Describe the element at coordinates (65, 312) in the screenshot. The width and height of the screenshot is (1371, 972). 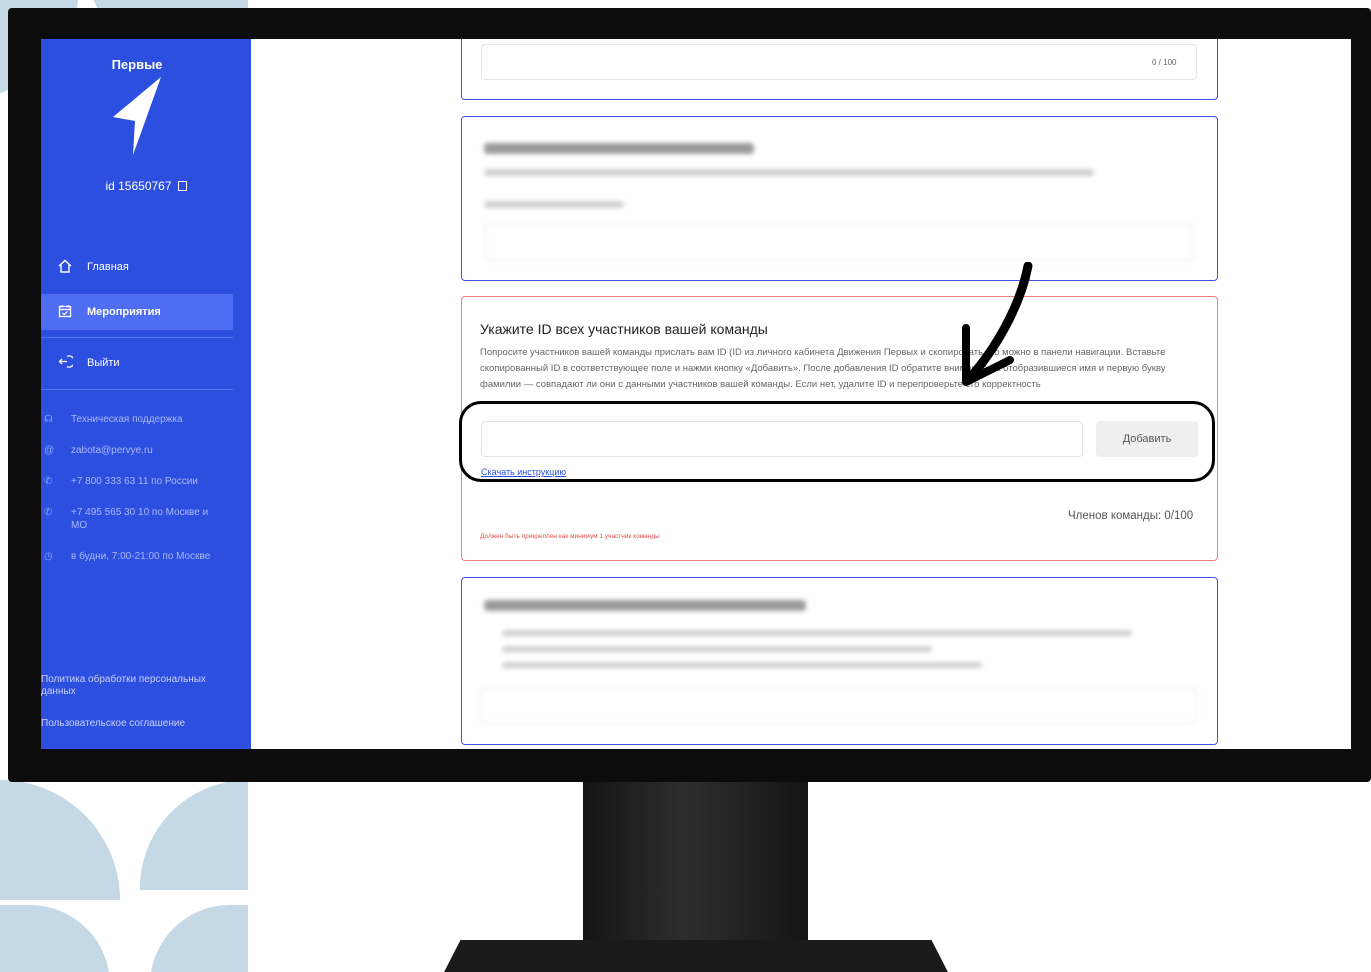
I see `calendar-icon` at that location.